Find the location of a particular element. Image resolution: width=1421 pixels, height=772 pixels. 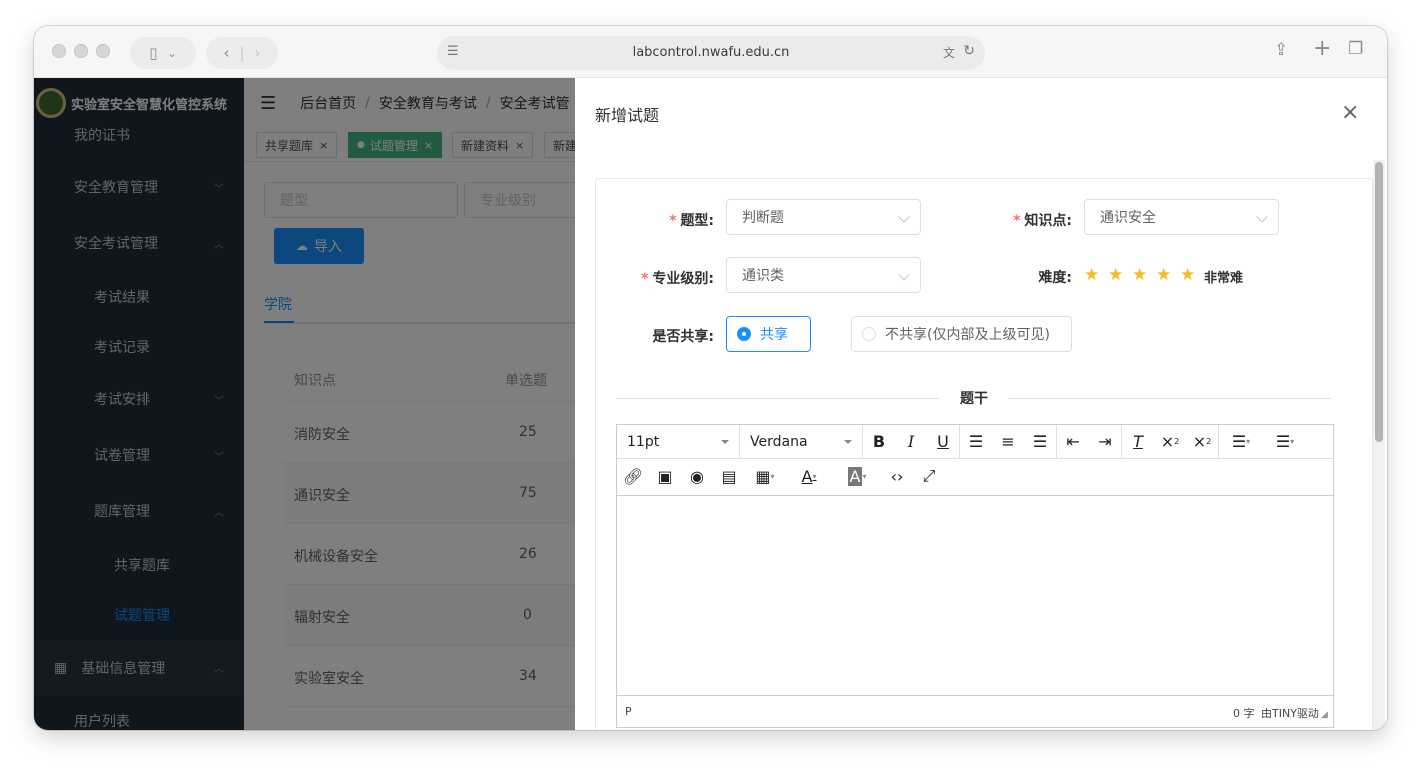

powered-by-link: 由TINY驱动 is located at coordinates (1290, 713).